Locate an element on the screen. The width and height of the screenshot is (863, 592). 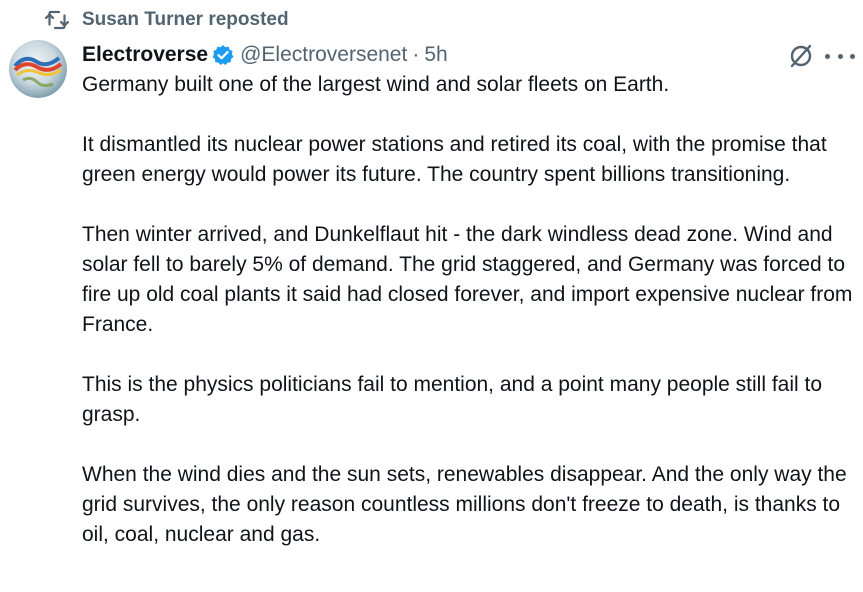
repost-icon is located at coordinates (57, 20).